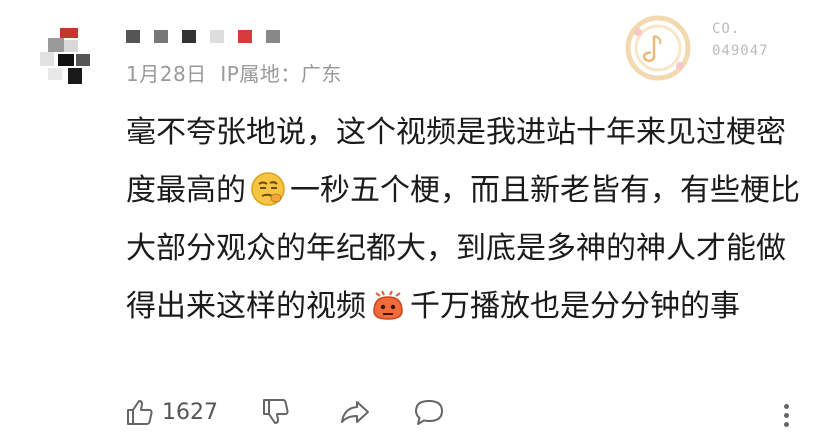 This screenshot has height=442, width=832. I want to click on thumbs-up-icon, so click(140, 412).